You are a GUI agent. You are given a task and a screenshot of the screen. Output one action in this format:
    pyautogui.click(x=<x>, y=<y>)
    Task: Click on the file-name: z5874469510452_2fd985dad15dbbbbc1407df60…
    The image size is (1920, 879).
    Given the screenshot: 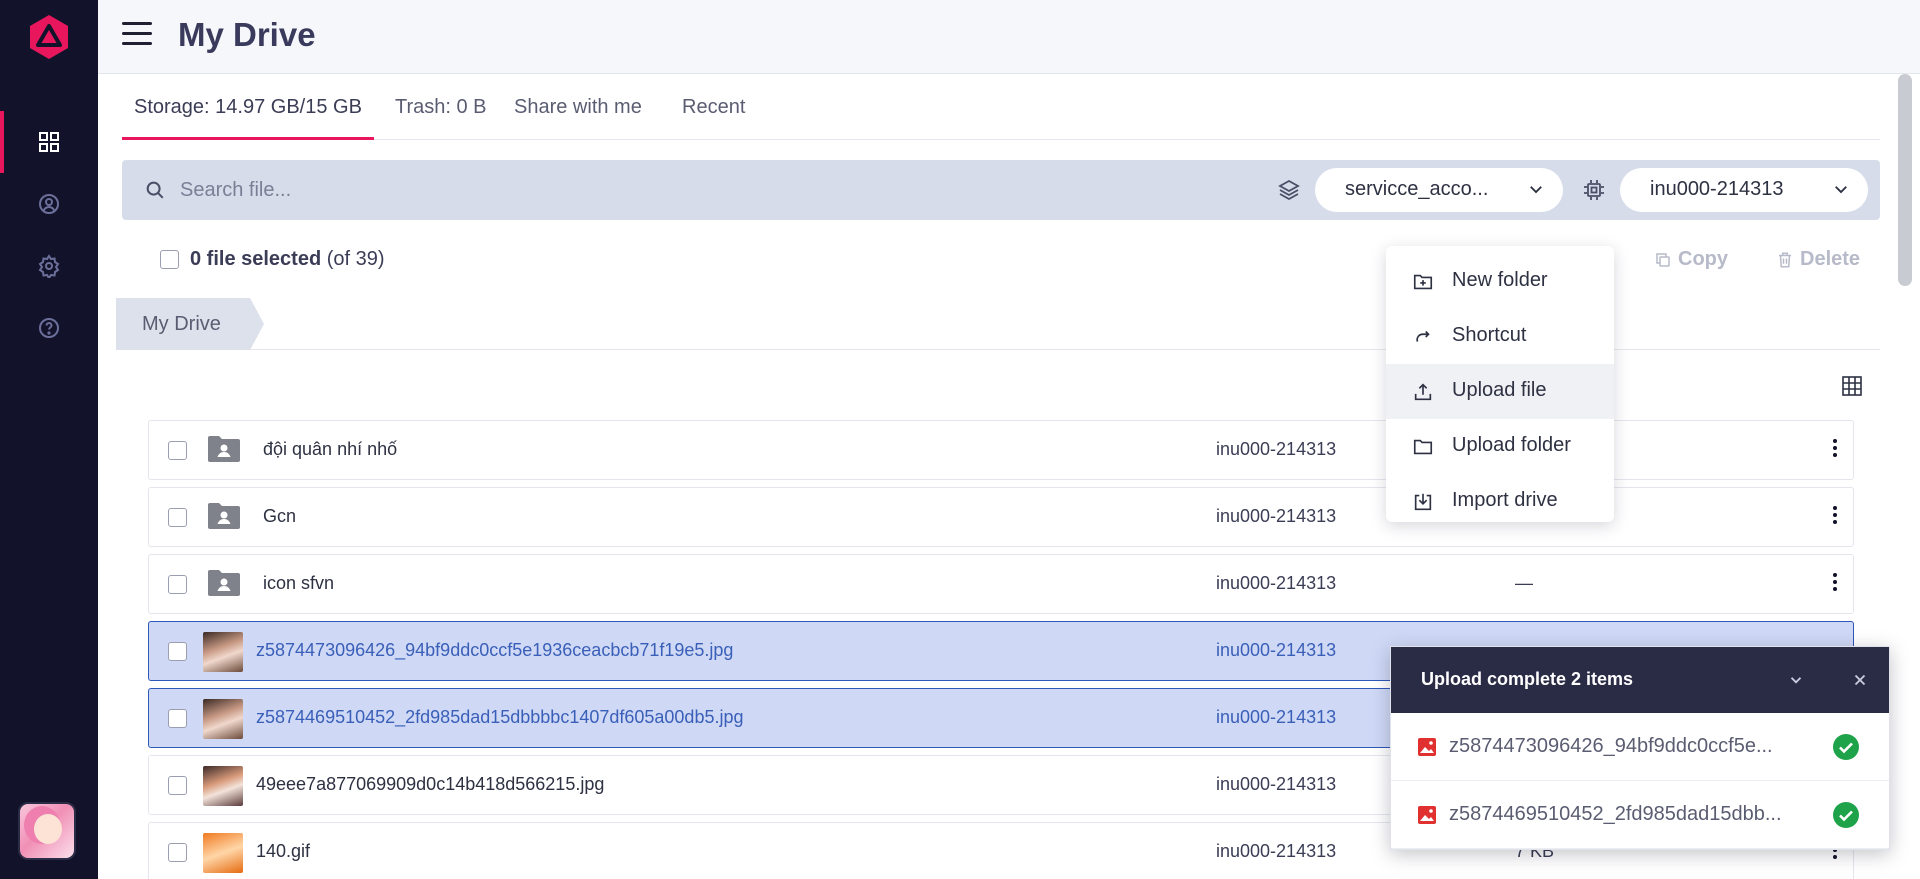 What is the action you would take?
    pyautogui.click(x=500, y=717)
    